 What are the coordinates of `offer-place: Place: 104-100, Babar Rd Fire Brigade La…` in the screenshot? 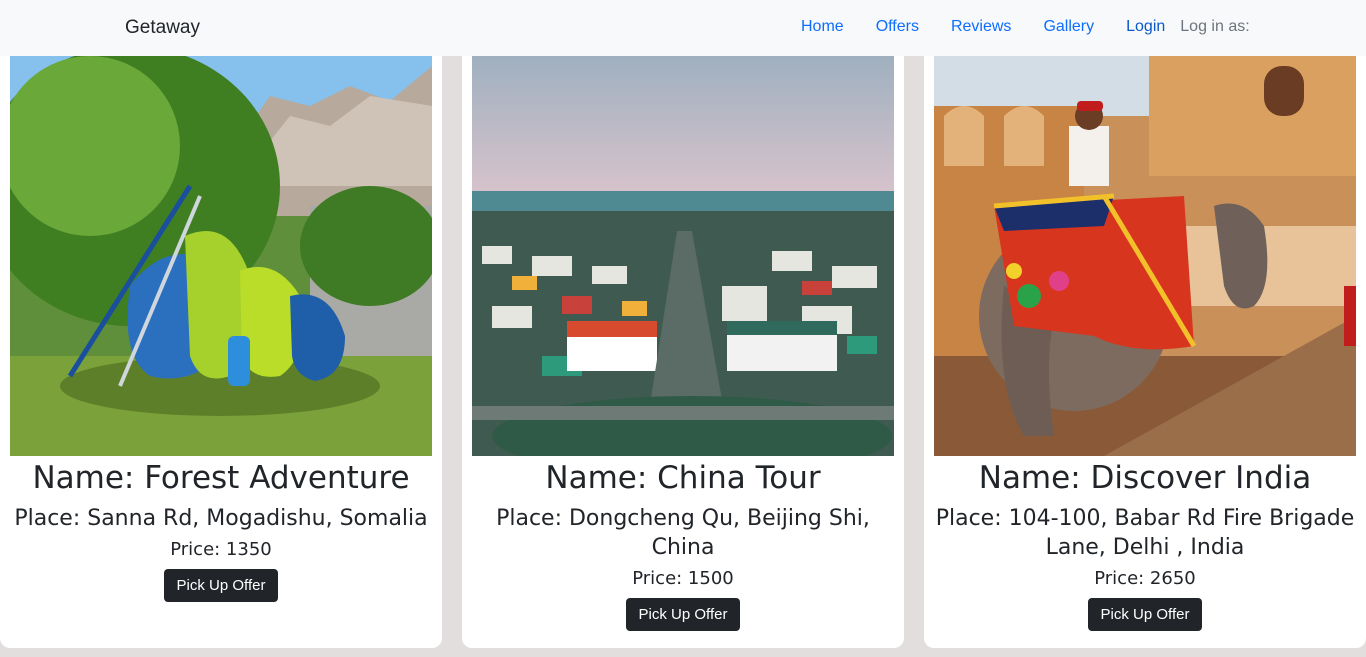 It's located at (1145, 533).